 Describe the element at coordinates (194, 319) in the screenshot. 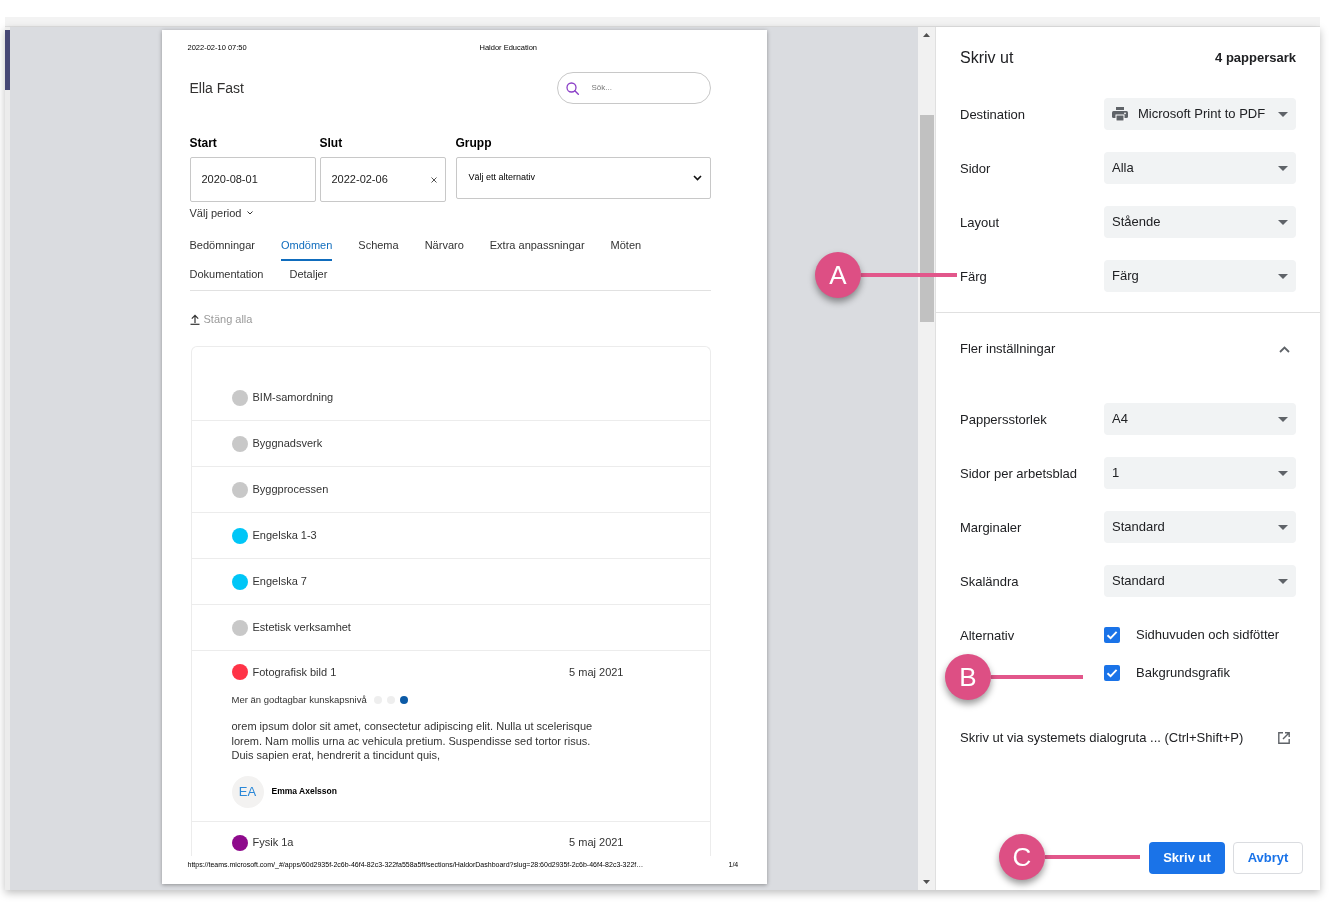

I see `arrow-up-icon` at that location.